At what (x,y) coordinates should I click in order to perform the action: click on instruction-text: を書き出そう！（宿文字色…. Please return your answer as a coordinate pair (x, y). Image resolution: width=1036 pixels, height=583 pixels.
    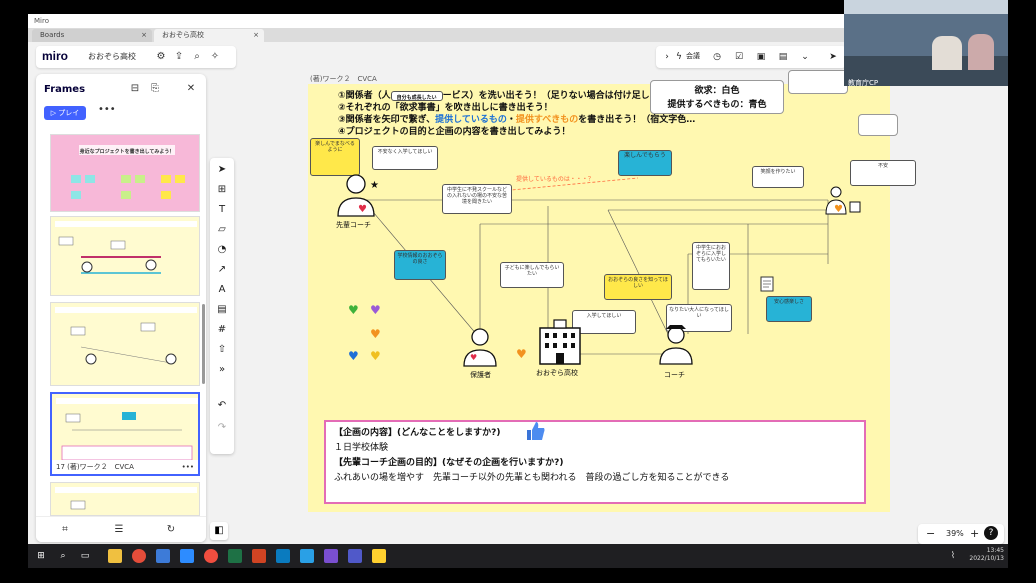
    Looking at the image, I should click on (637, 120).